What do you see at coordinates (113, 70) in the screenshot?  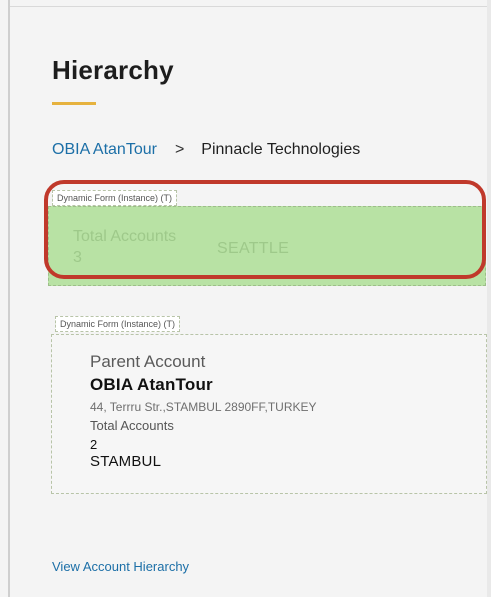 I see `page-title: Hierarchy` at bounding box center [113, 70].